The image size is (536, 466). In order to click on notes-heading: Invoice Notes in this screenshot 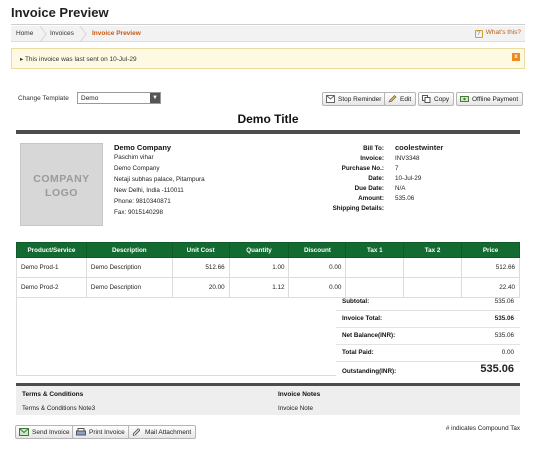, I will do `click(299, 394)`.